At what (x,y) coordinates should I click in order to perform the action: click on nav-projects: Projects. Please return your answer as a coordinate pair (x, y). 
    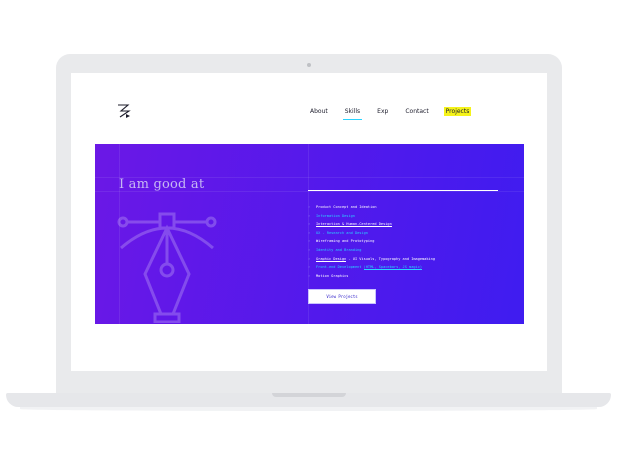
    Looking at the image, I should click on (457, 111).